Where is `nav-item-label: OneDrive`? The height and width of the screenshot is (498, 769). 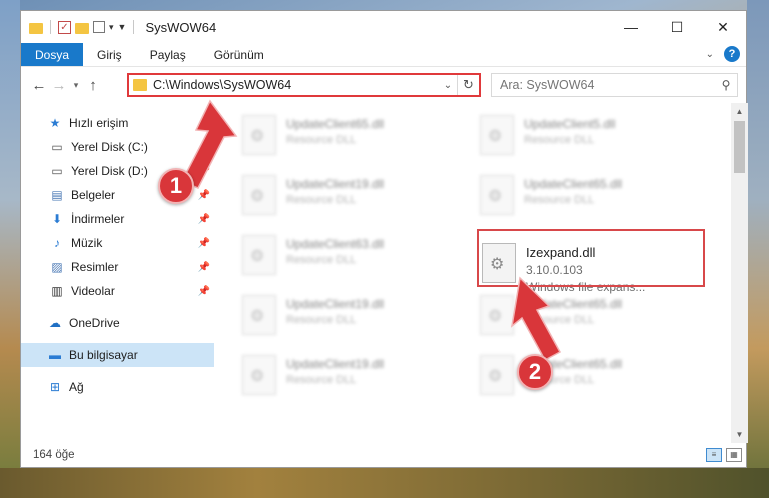
nav-item-label: OneDrive is located at coordinates (94, 323).